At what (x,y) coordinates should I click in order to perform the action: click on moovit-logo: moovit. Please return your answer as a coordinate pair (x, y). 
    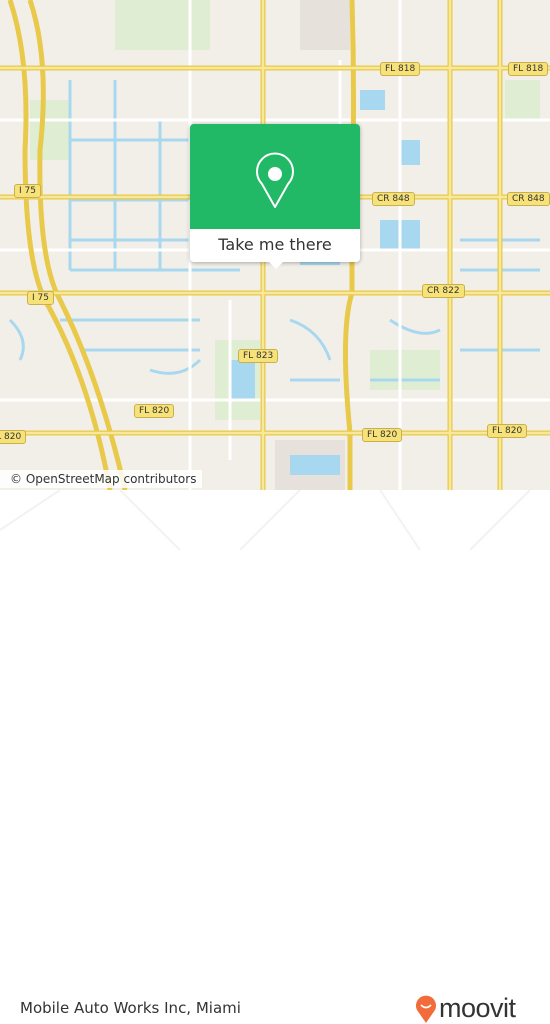
    Looking at the image, I should click on (465, 1008).